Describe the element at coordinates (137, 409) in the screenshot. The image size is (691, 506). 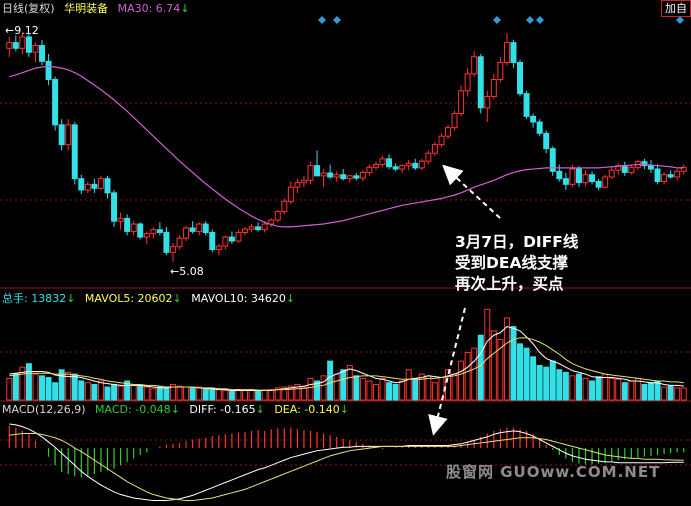
I see `macd-value: MACD: -0.048↓` at that location.